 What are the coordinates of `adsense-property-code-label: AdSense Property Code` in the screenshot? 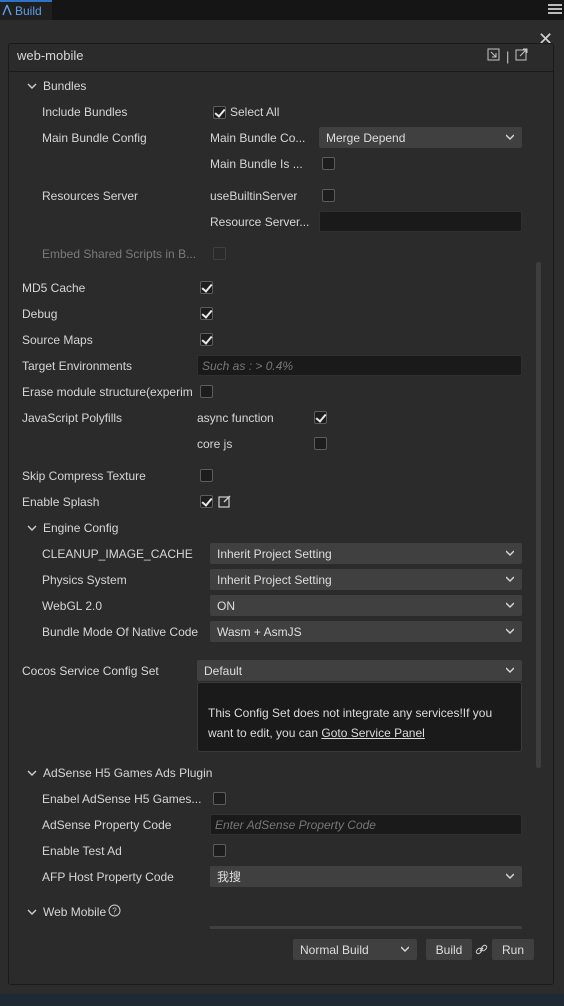 It's located at (107, 825).